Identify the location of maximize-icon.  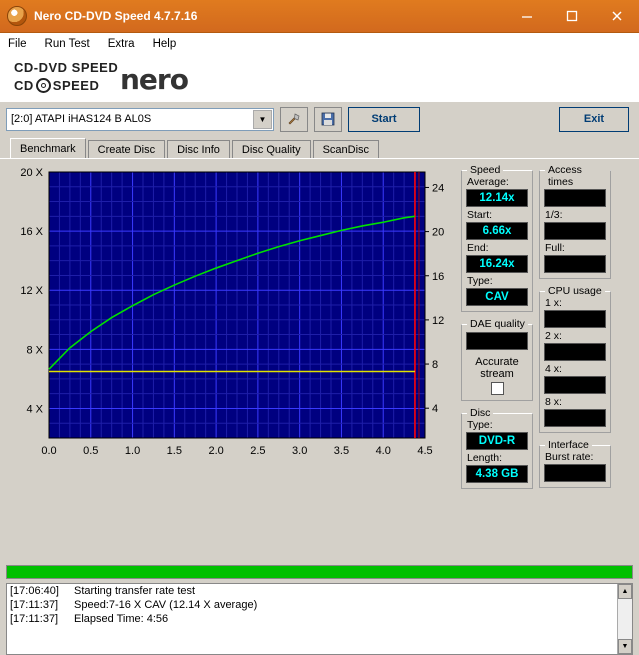
(571, 16).